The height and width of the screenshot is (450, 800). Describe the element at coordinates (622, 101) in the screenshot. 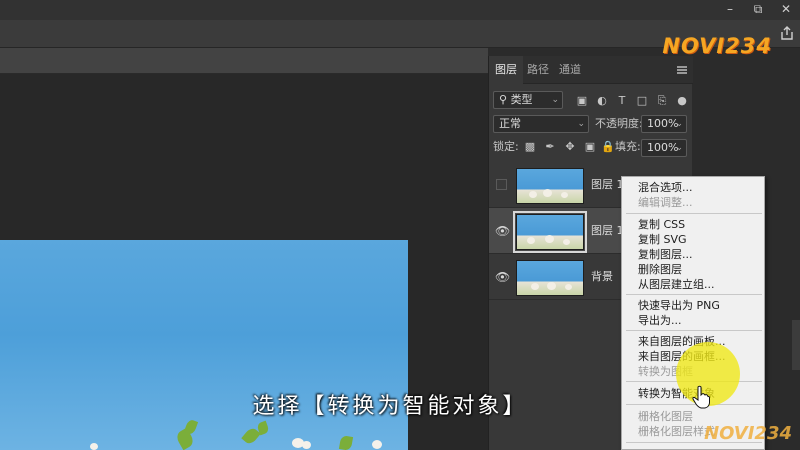

I see `type-filter-icon: T` at that location.